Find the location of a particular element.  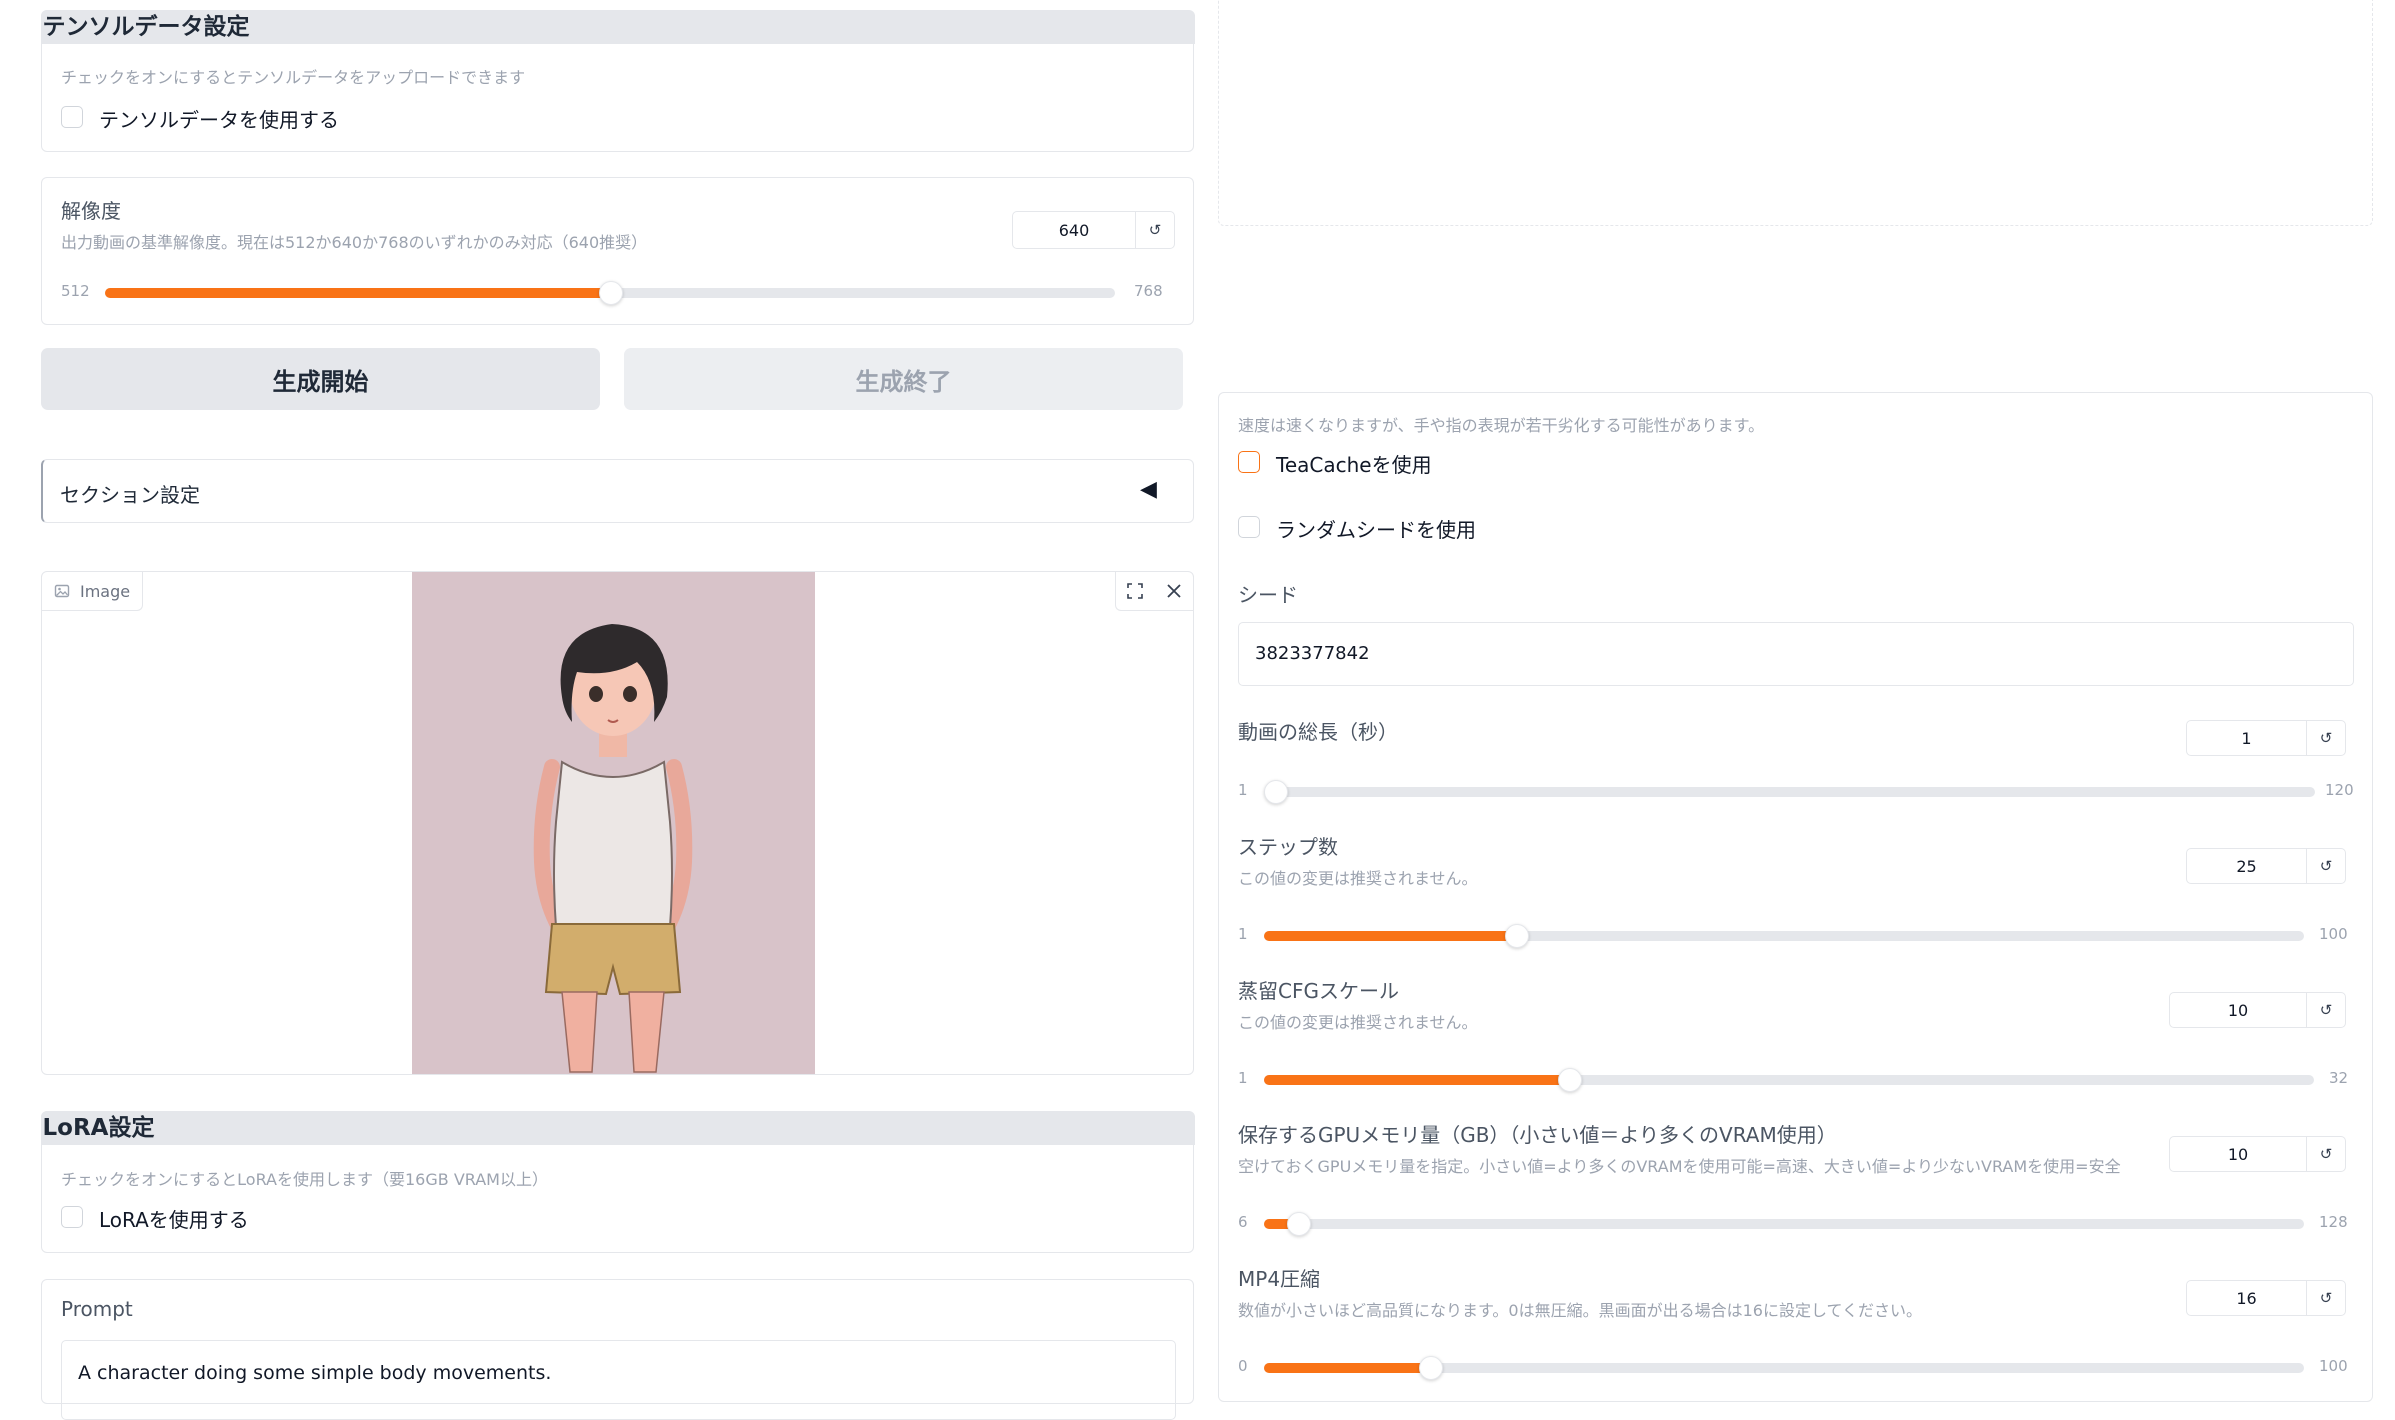

mp4-compression-input: 16 ↺ is located at coordinates (2266, 1298).